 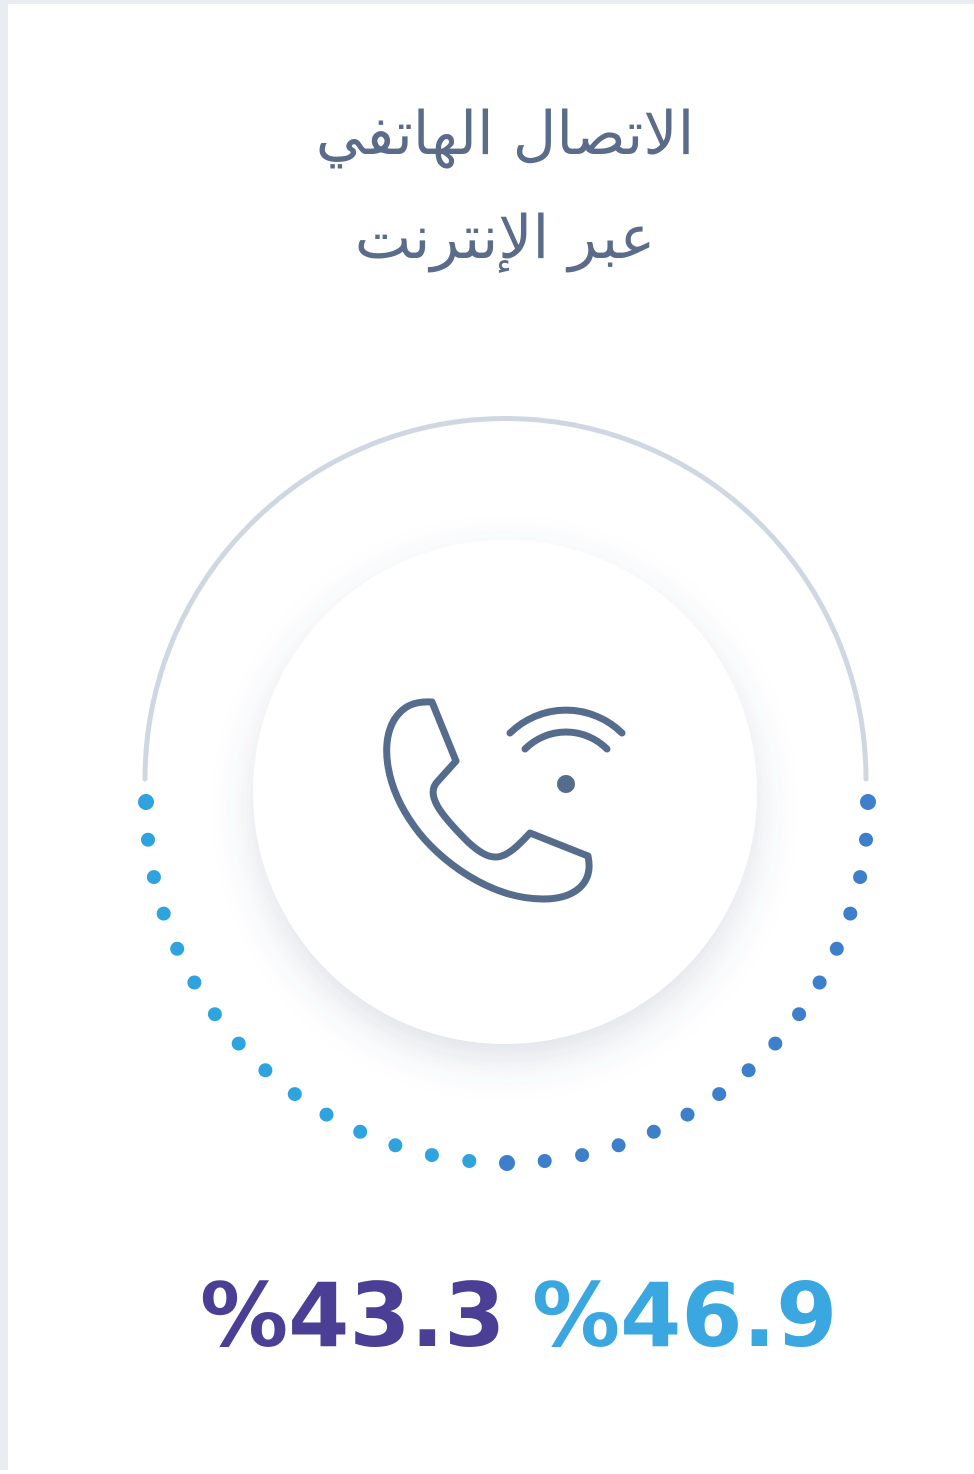 What do you see at coordinates (685, 1315) in the screenshot?
I see `stat-value-blue: %46.9` at bounding box center [685, 1315].